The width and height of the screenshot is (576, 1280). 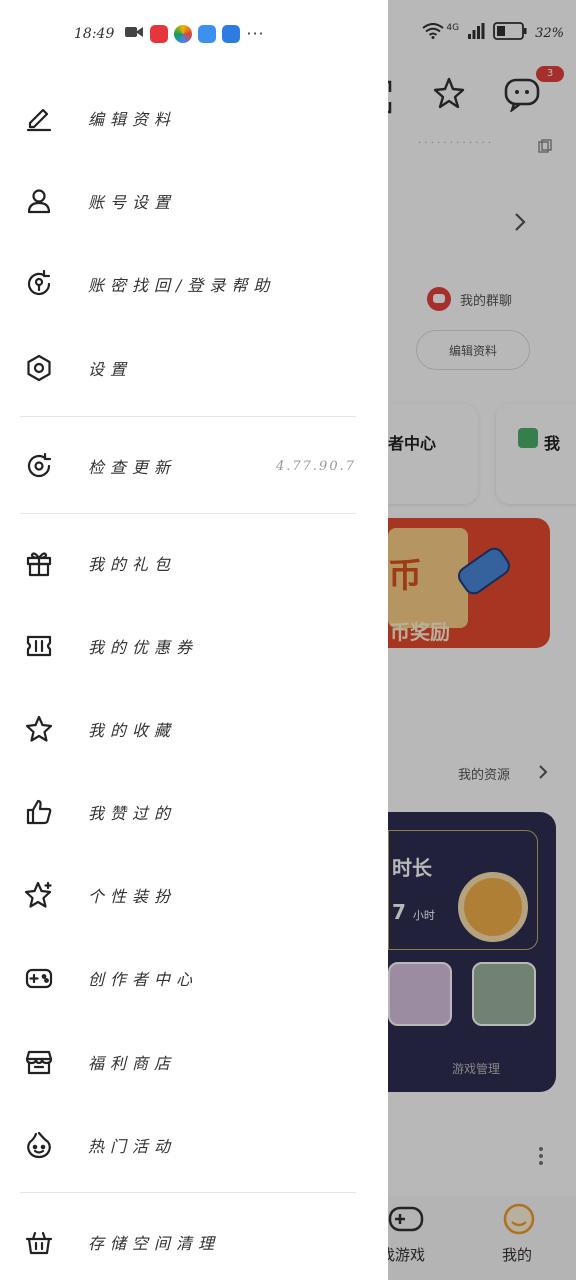 I want to click on menu-label: 我赞过的, so click(x=132, y=813).